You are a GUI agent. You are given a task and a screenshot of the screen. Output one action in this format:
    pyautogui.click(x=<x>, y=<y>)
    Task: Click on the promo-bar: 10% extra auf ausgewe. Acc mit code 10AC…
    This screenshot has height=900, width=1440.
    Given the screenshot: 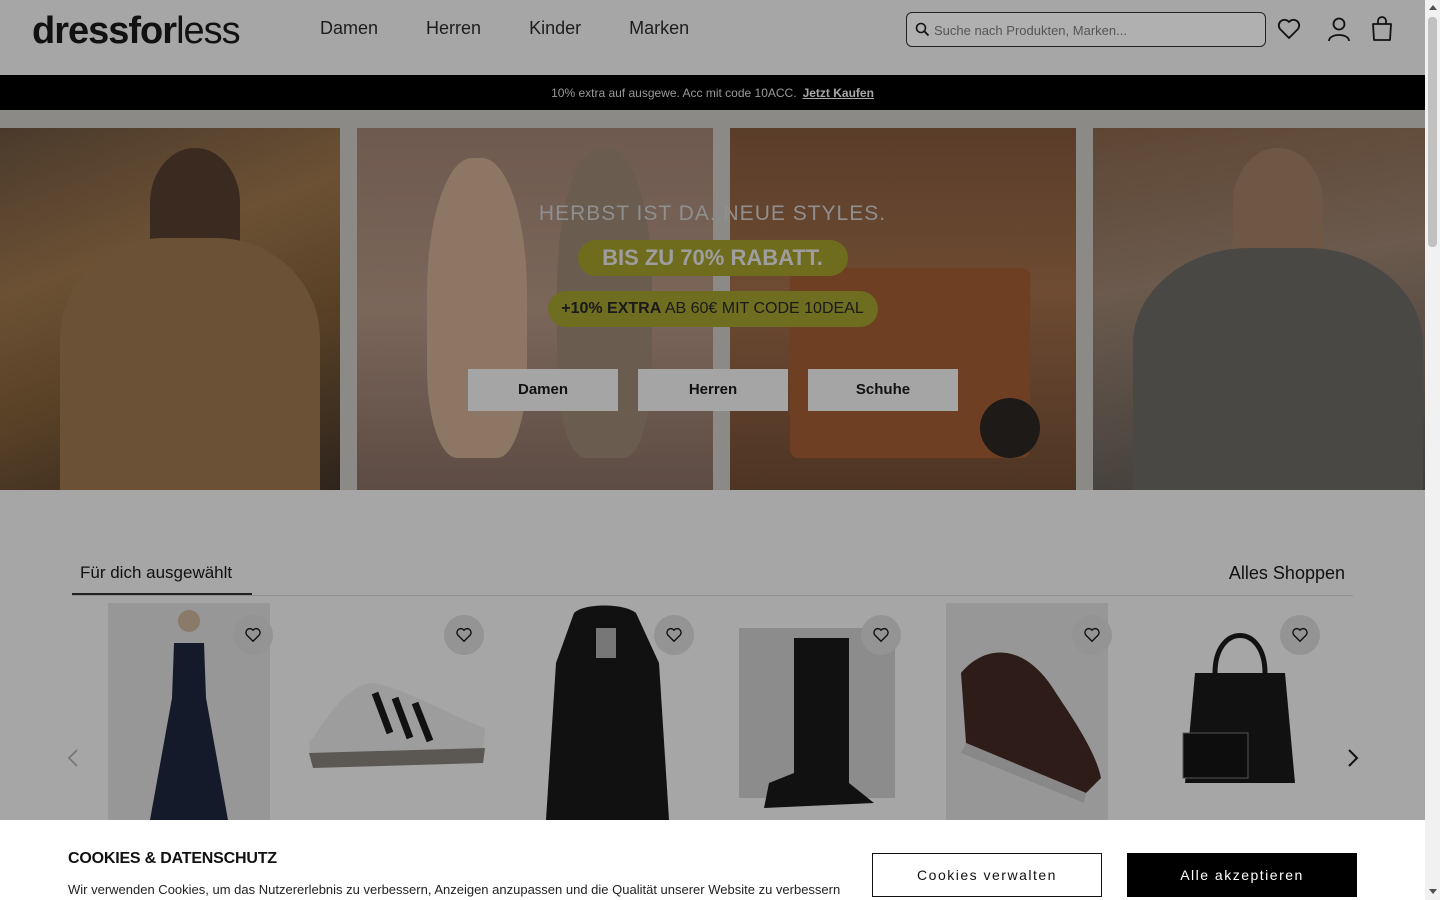 What is the action you would take?
    pyautogui.click(x=712, y=92)
    